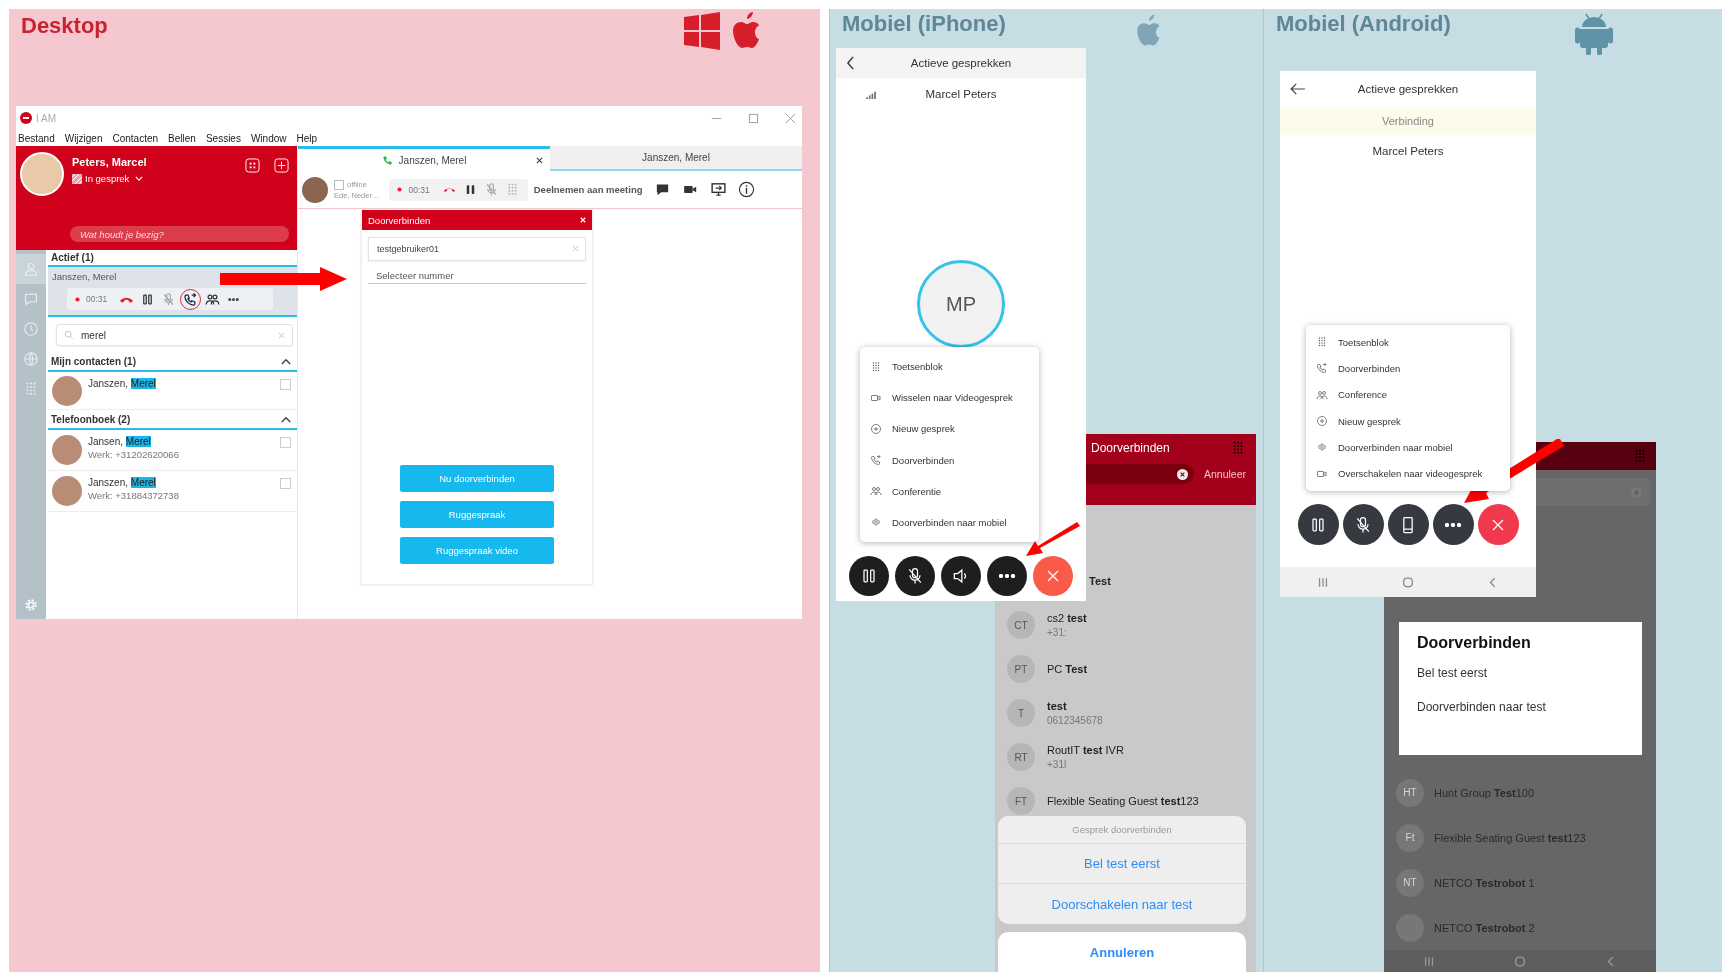 The height and width of the screenshot is (972, 1722). Describe the element at coordinates (307, 138) in the screenshot. I see `menu-item: Help` at that location.